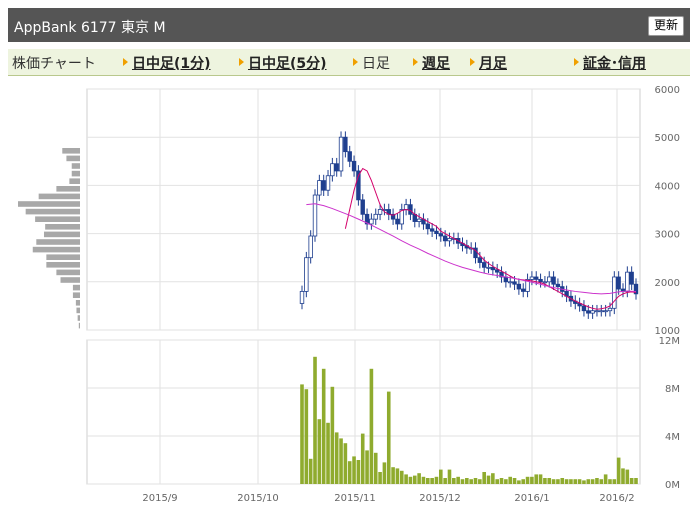 The height and width of the screenshot is (526, 699). Describe the element at coordinates (667, 283) in the screenshot. I see `price-tick-label: 2000` at that location.